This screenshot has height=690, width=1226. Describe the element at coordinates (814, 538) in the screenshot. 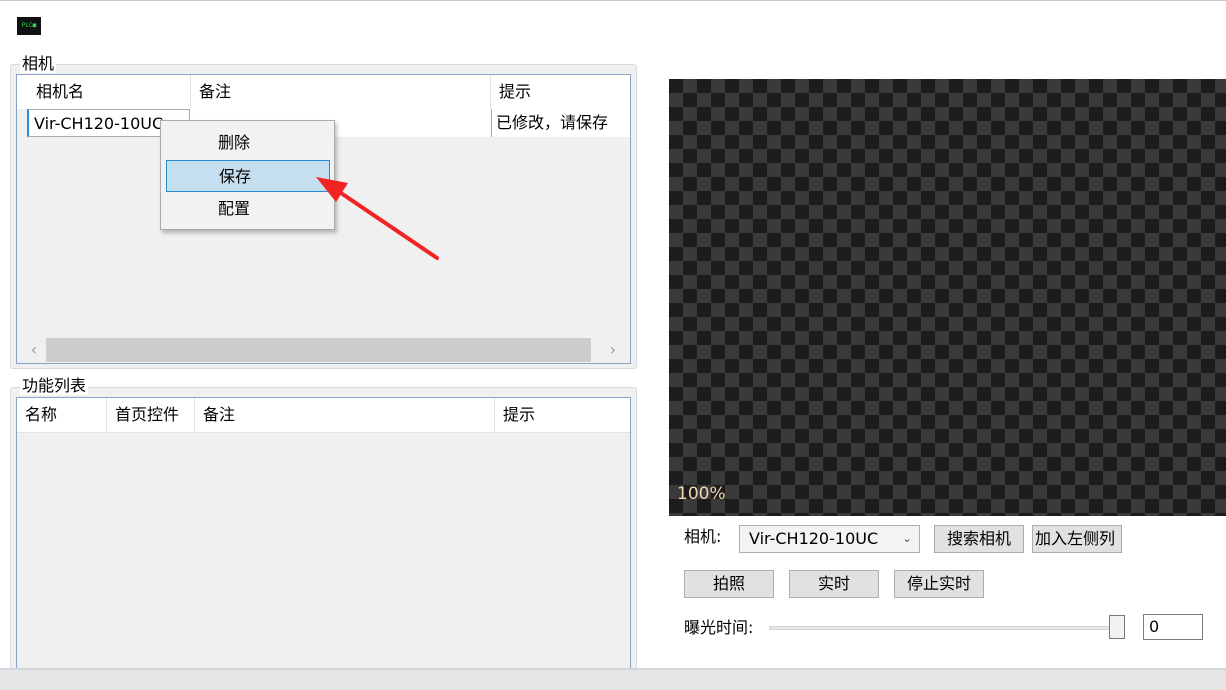

I see `camera-select-value: Vir-CH120-10UC` at that location.